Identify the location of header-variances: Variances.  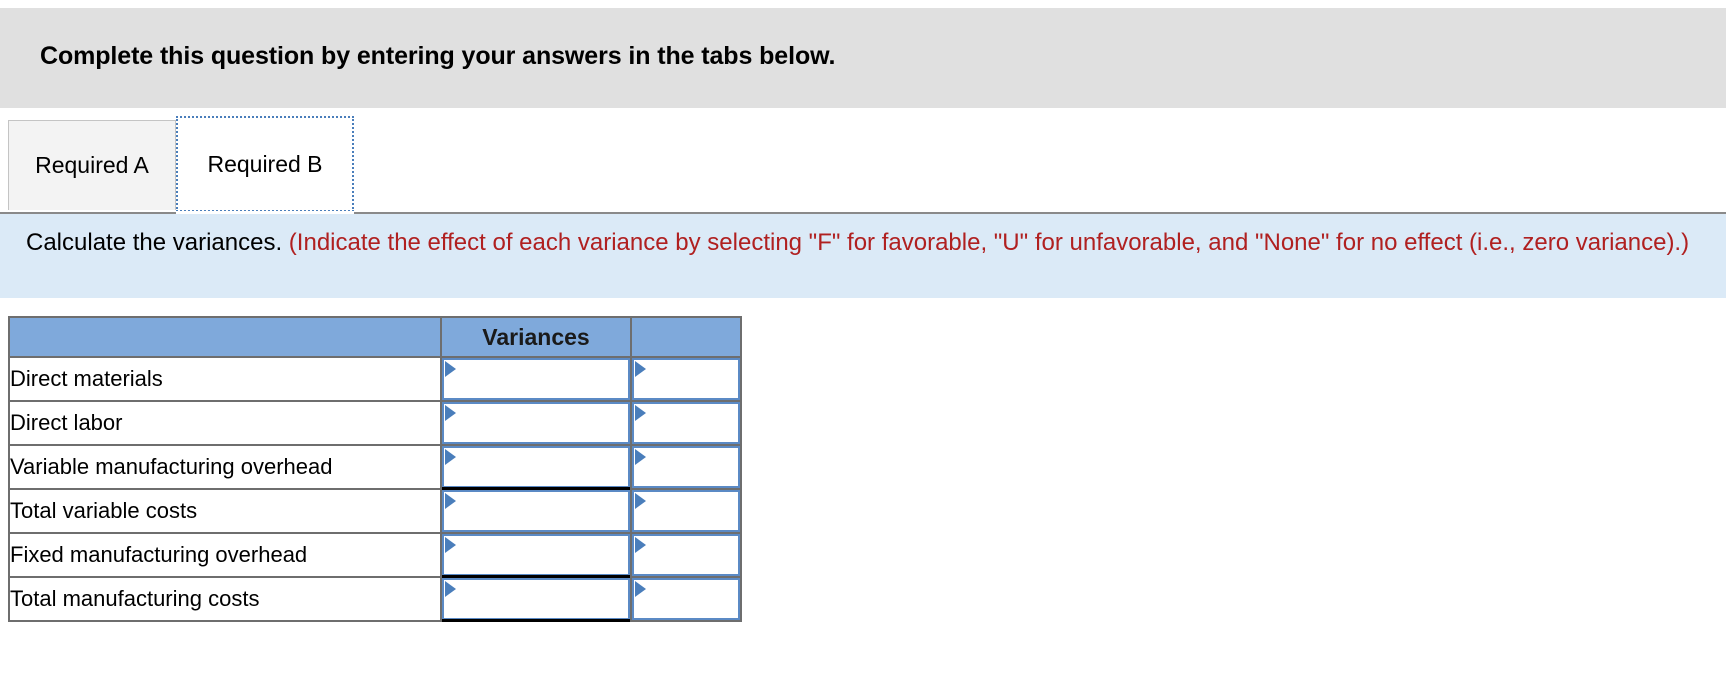
(536, 337).